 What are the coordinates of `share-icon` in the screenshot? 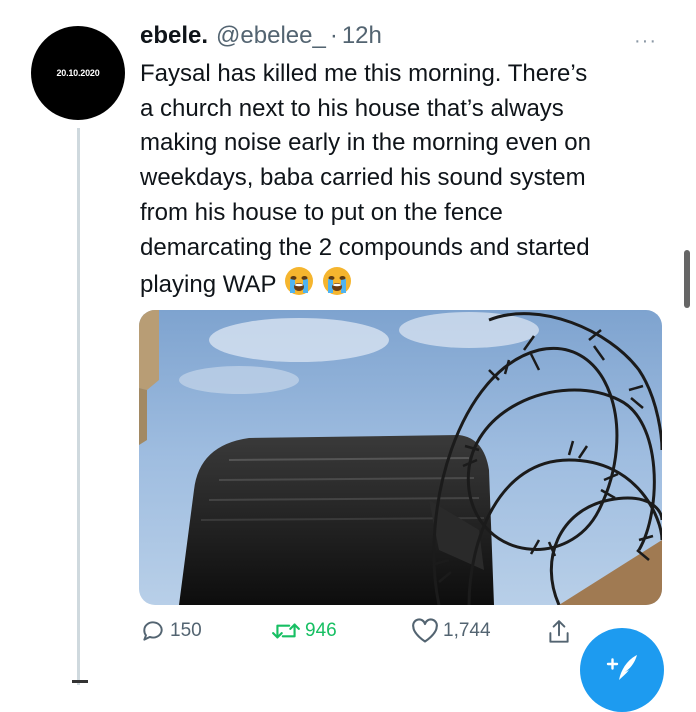 It's located at (559, 631).